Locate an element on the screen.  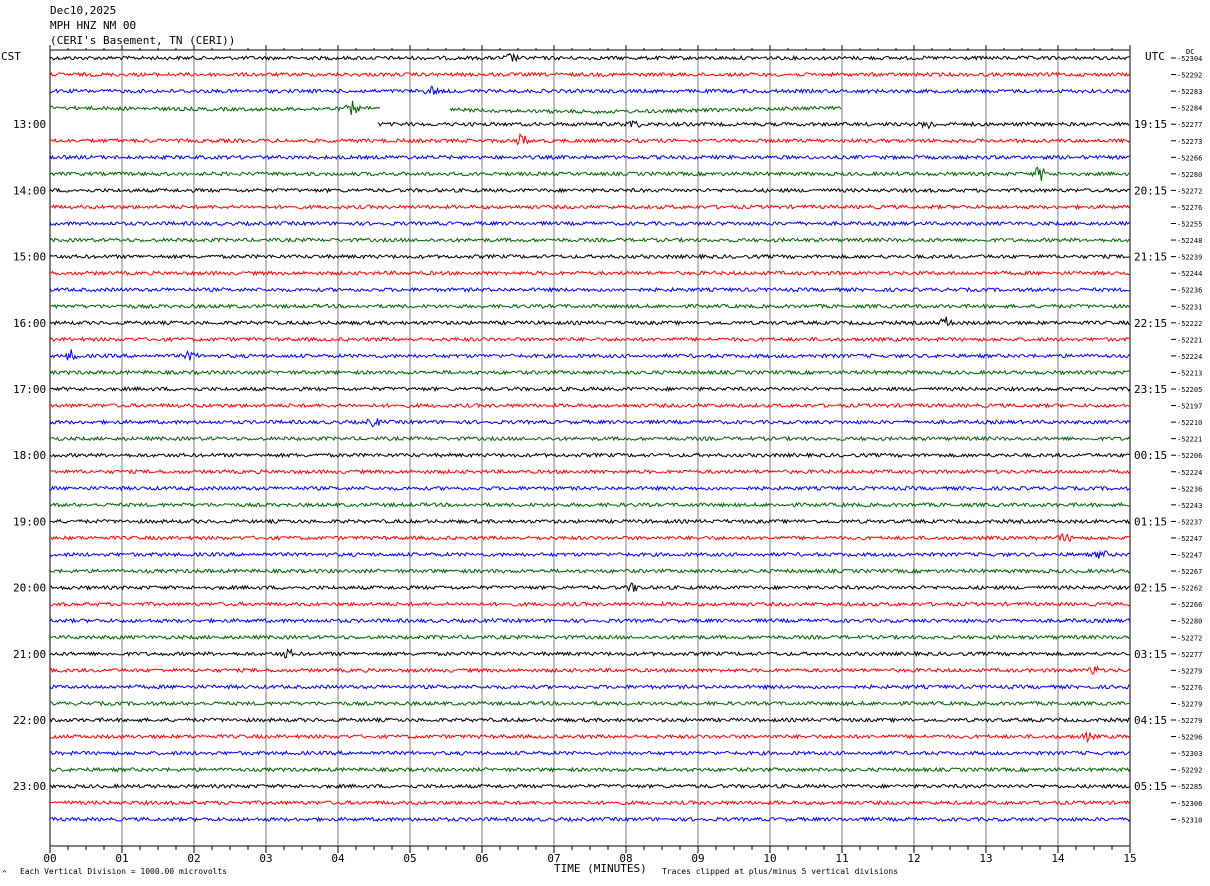
dc-offset-label: -52285 is located at coordinates (1189, 787).